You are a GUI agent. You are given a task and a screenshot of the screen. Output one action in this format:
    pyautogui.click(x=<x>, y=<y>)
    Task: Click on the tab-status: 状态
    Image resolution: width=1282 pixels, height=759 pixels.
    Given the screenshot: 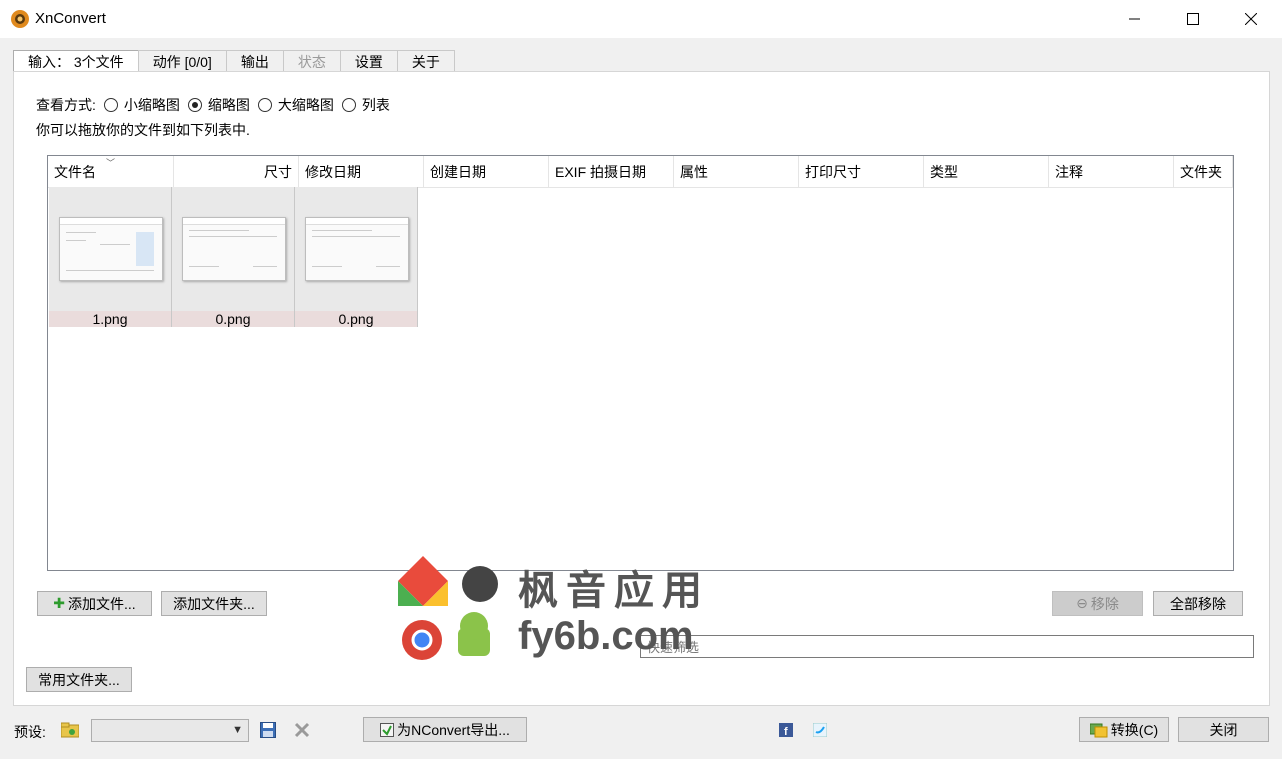 What is the action you would take?
    pyautogui.click(x=311, y=61)
    